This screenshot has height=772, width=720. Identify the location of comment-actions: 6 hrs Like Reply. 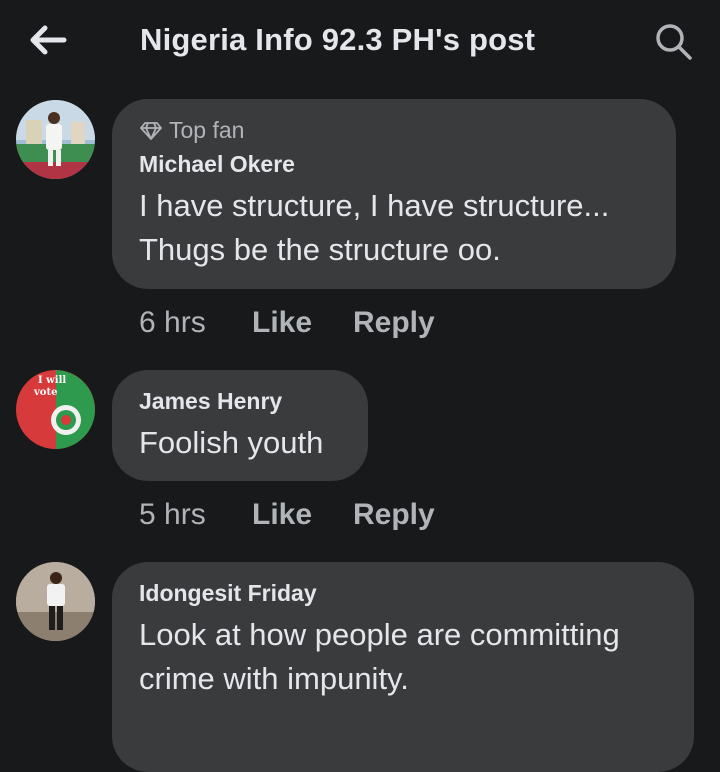
(287, 323).